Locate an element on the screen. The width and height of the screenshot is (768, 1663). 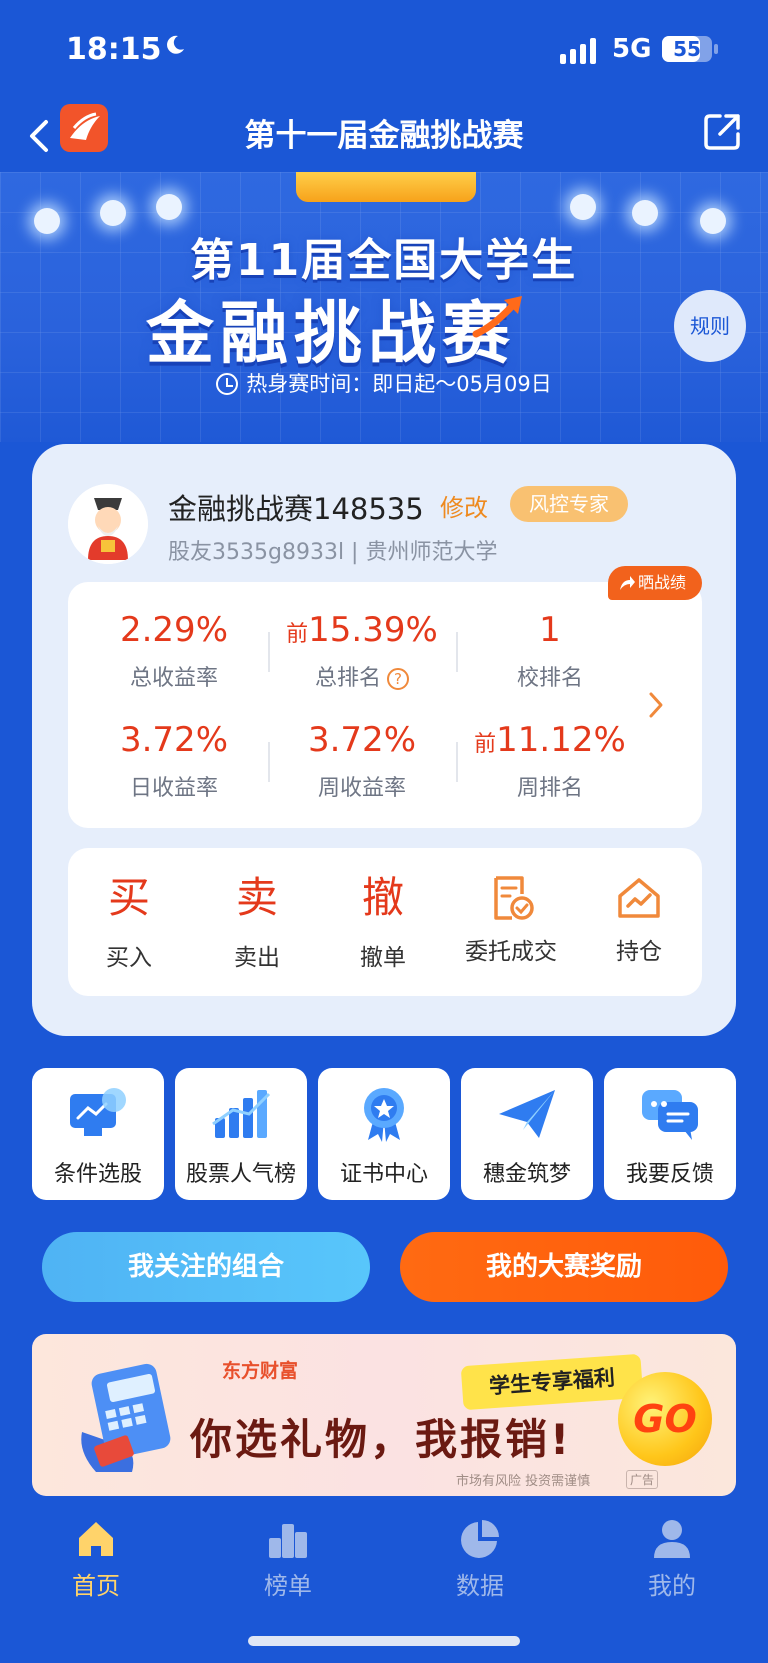
signal-icon is located at coordinates (578, 51).